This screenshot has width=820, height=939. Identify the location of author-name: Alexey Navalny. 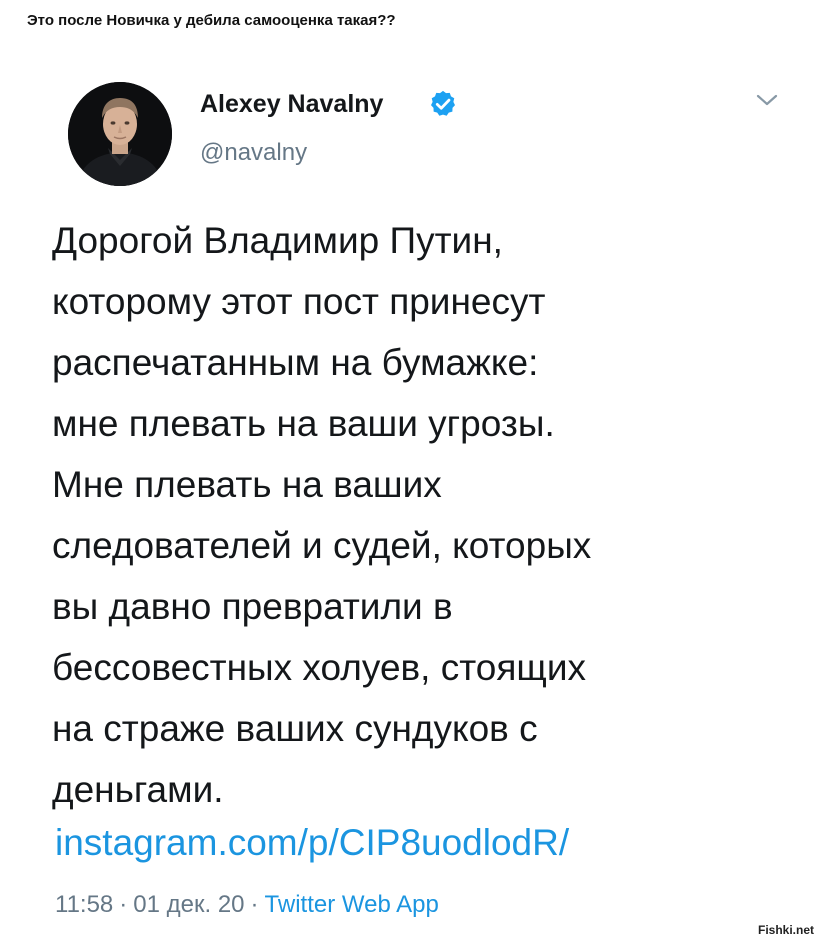
(291, 104).